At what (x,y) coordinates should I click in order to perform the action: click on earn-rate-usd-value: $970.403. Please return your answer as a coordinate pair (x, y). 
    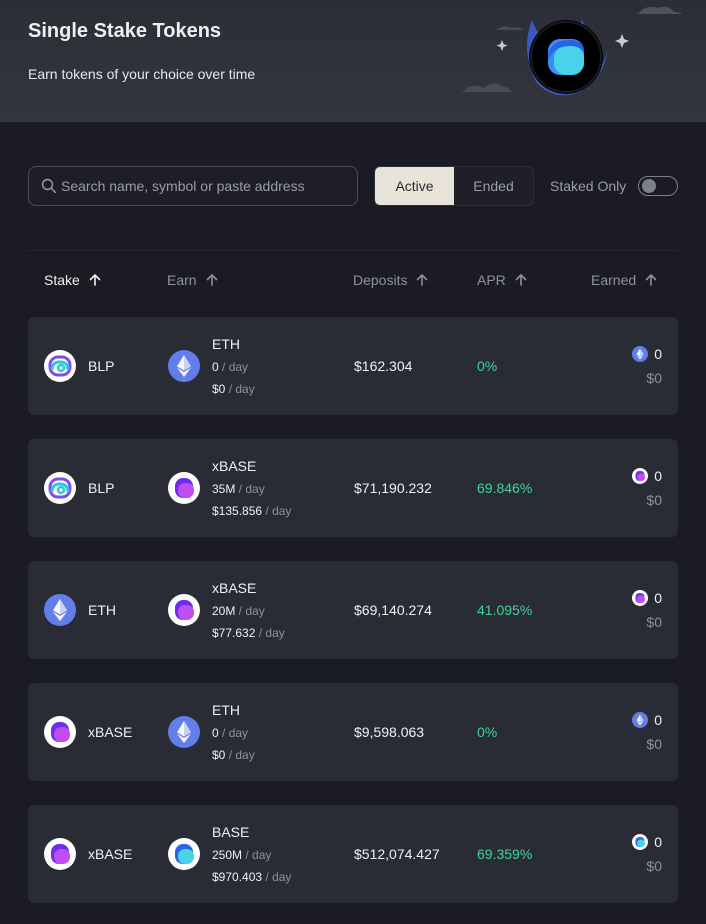
    Looking at the image, I should click on (237, 877).